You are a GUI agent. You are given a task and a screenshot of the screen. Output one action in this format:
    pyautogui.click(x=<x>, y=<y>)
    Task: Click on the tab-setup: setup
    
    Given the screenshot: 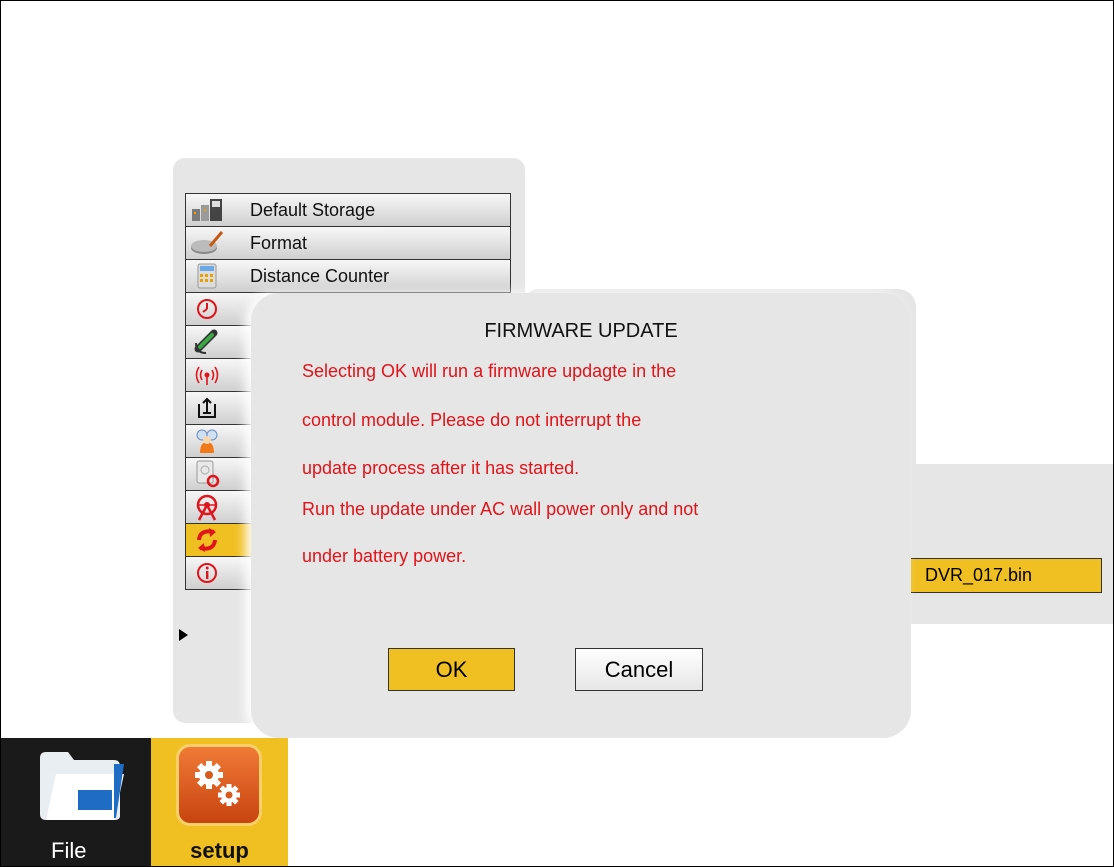 What is the action you would take?
    pyautogui.click(x=219, y=802)
    